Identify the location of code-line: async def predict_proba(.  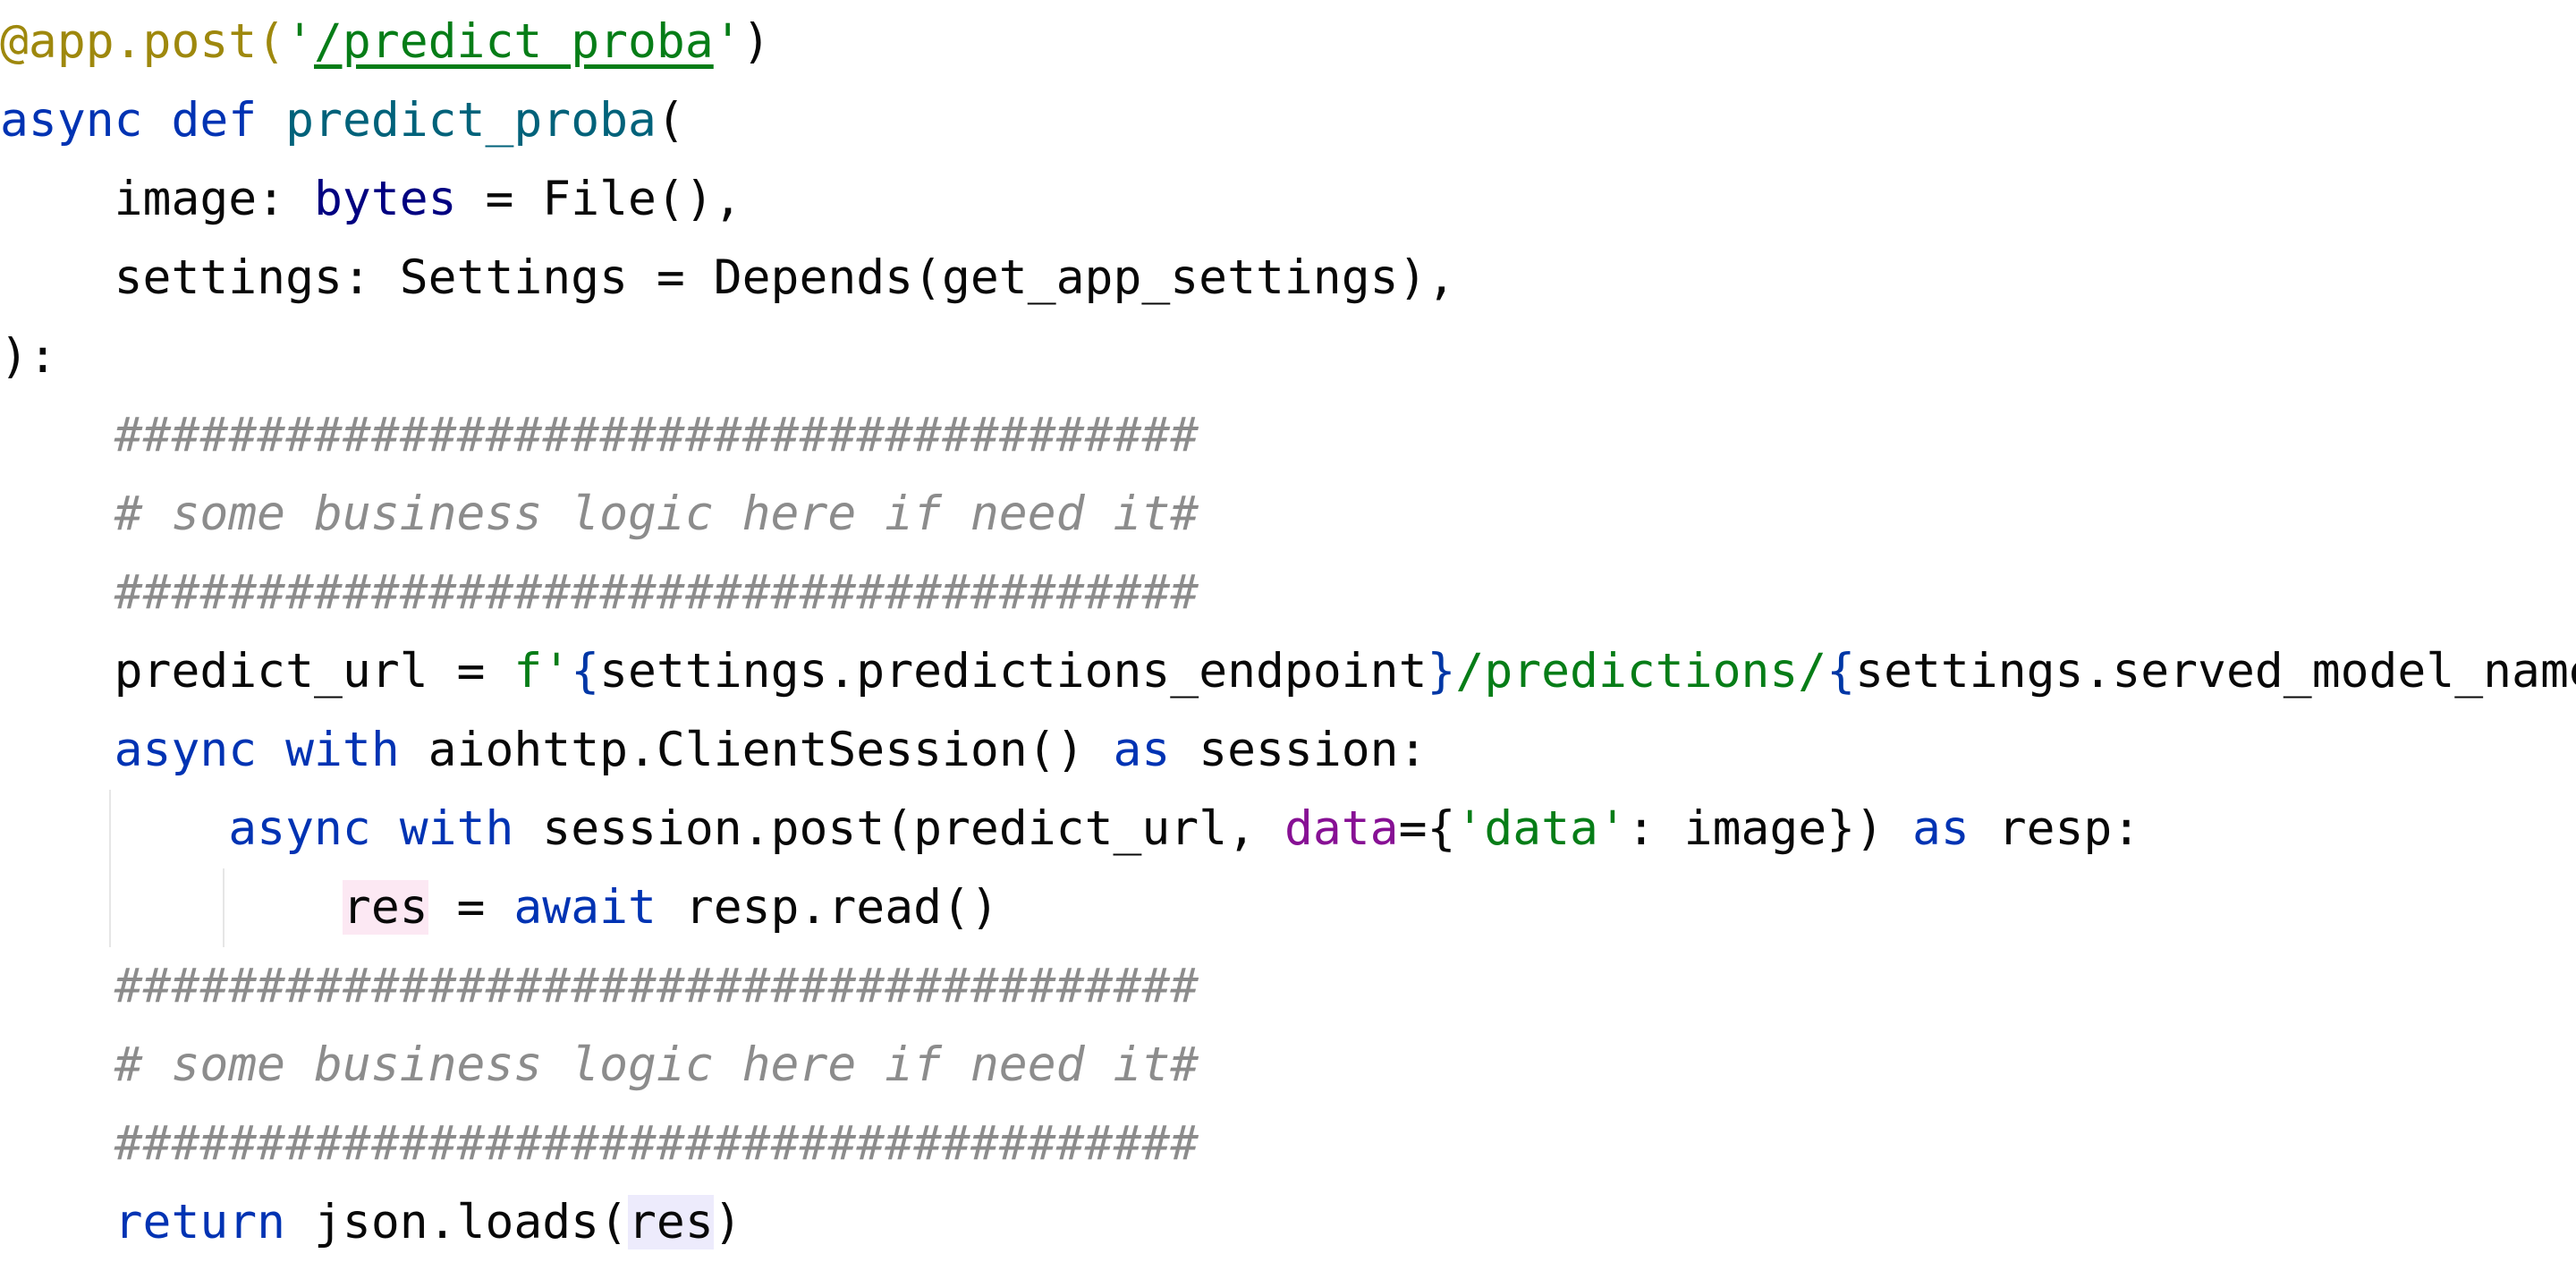
(342, 120).